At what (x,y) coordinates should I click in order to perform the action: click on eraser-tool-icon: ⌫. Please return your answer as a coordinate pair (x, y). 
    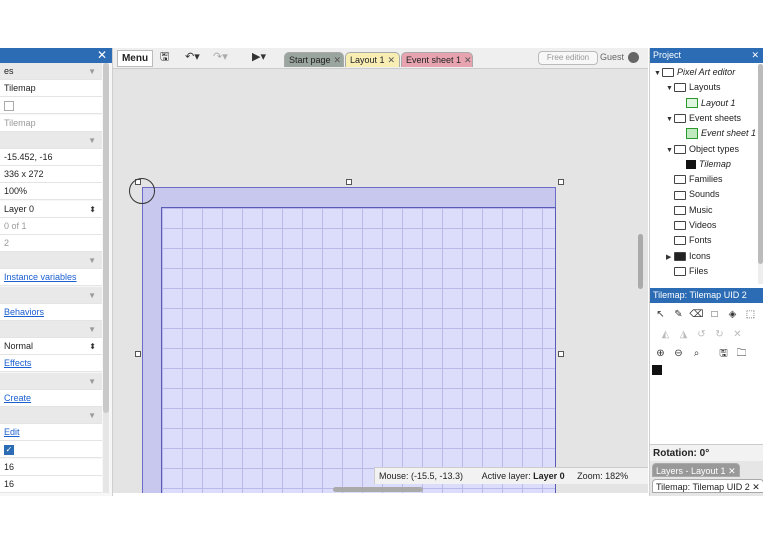
    Looking at the image, I should click on (696, 314).